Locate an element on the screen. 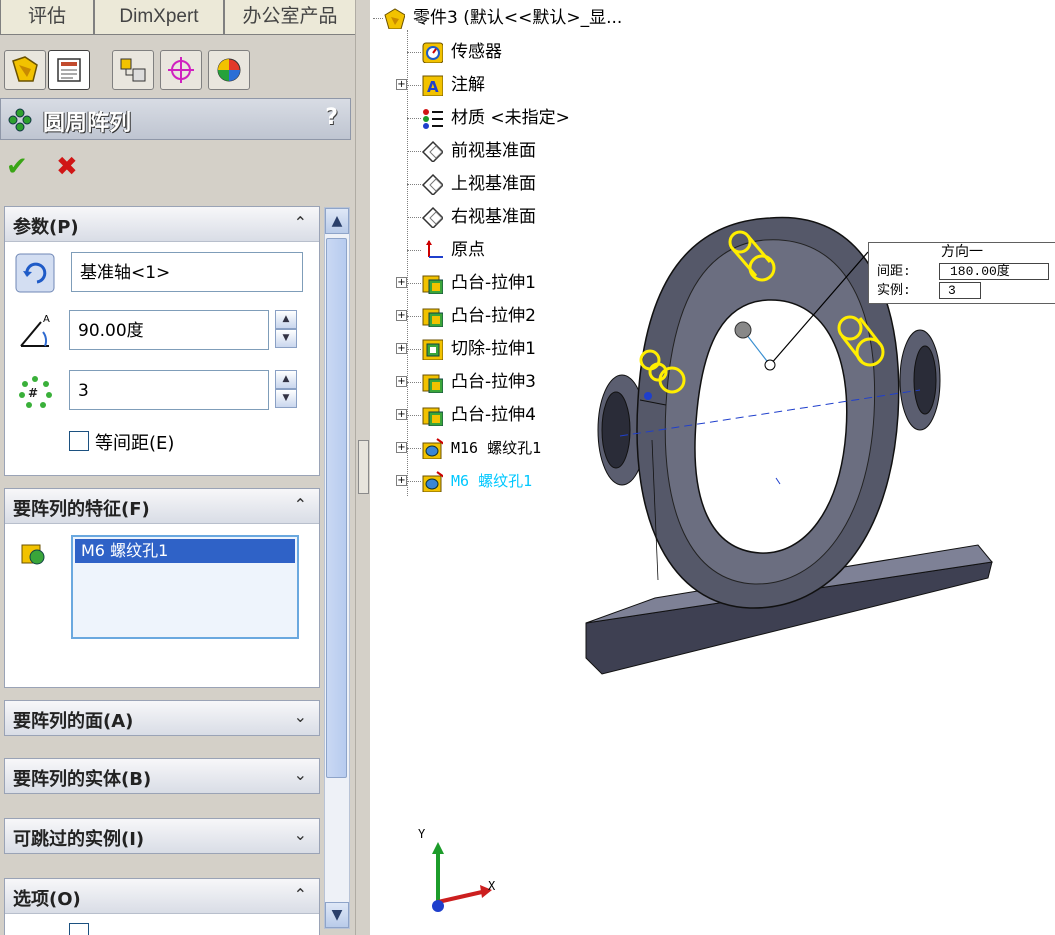  tree-item-label: 凸台-拉伸1 is located at coordinates (493, 283).